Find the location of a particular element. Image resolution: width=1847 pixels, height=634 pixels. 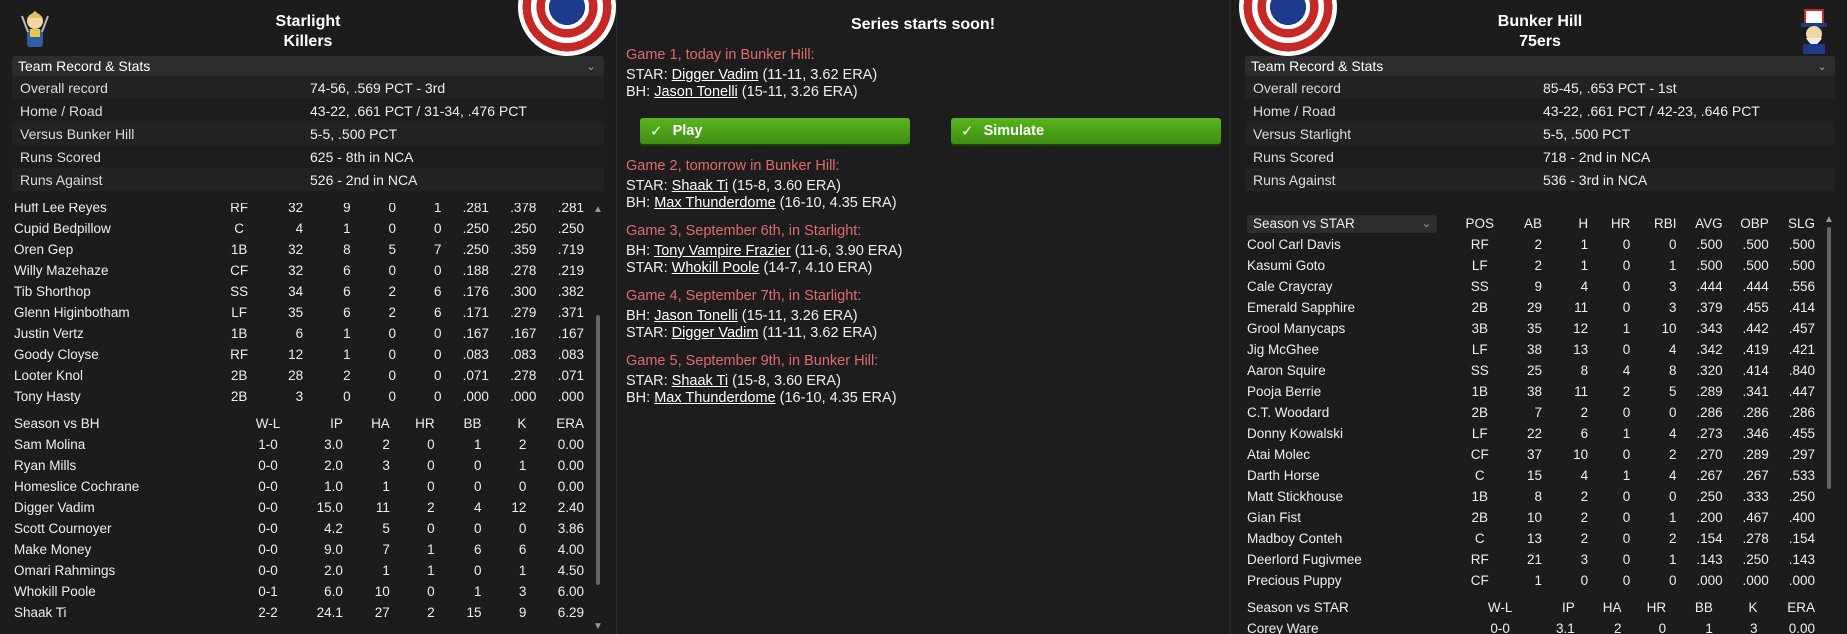

stat-cell: 11 is located at coordinates (382, 507).